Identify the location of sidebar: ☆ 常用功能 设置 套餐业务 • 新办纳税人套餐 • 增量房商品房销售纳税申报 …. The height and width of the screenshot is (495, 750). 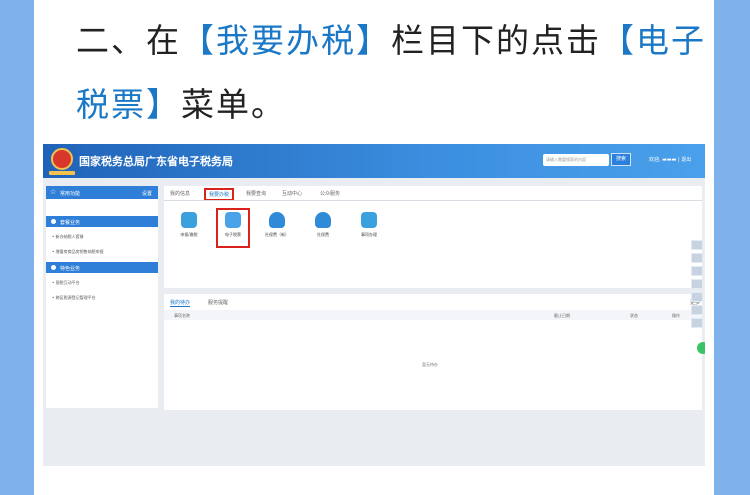
(102, 297).